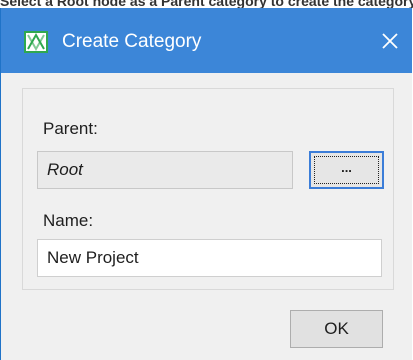 The width and height of the screenshot is (413, 360). I want to click on parent-label: Parent:, so click(70, 128).